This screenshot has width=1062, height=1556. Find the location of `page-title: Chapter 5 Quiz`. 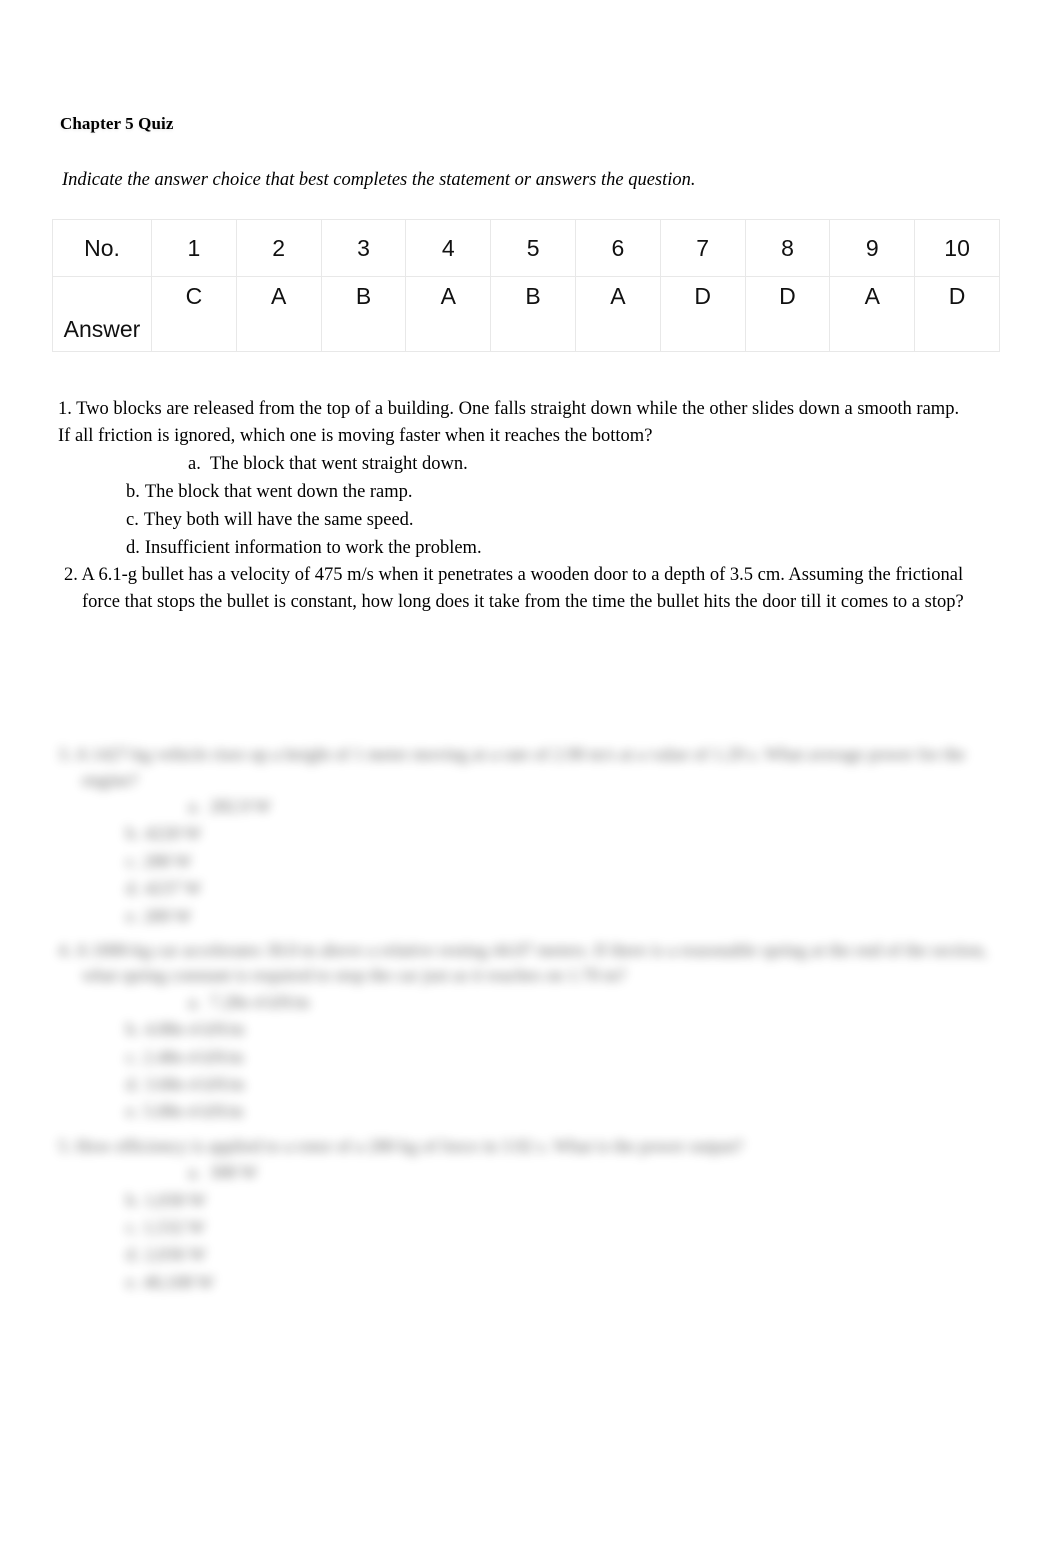

page-title: Chapter 5 Quiz is located at coordinates (117, 123).